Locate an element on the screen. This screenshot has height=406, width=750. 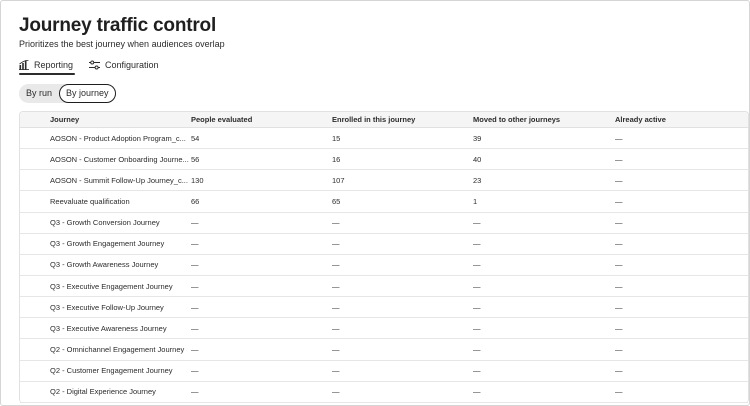
column-header-already-active: Already active is located at coordinates (681, 119).